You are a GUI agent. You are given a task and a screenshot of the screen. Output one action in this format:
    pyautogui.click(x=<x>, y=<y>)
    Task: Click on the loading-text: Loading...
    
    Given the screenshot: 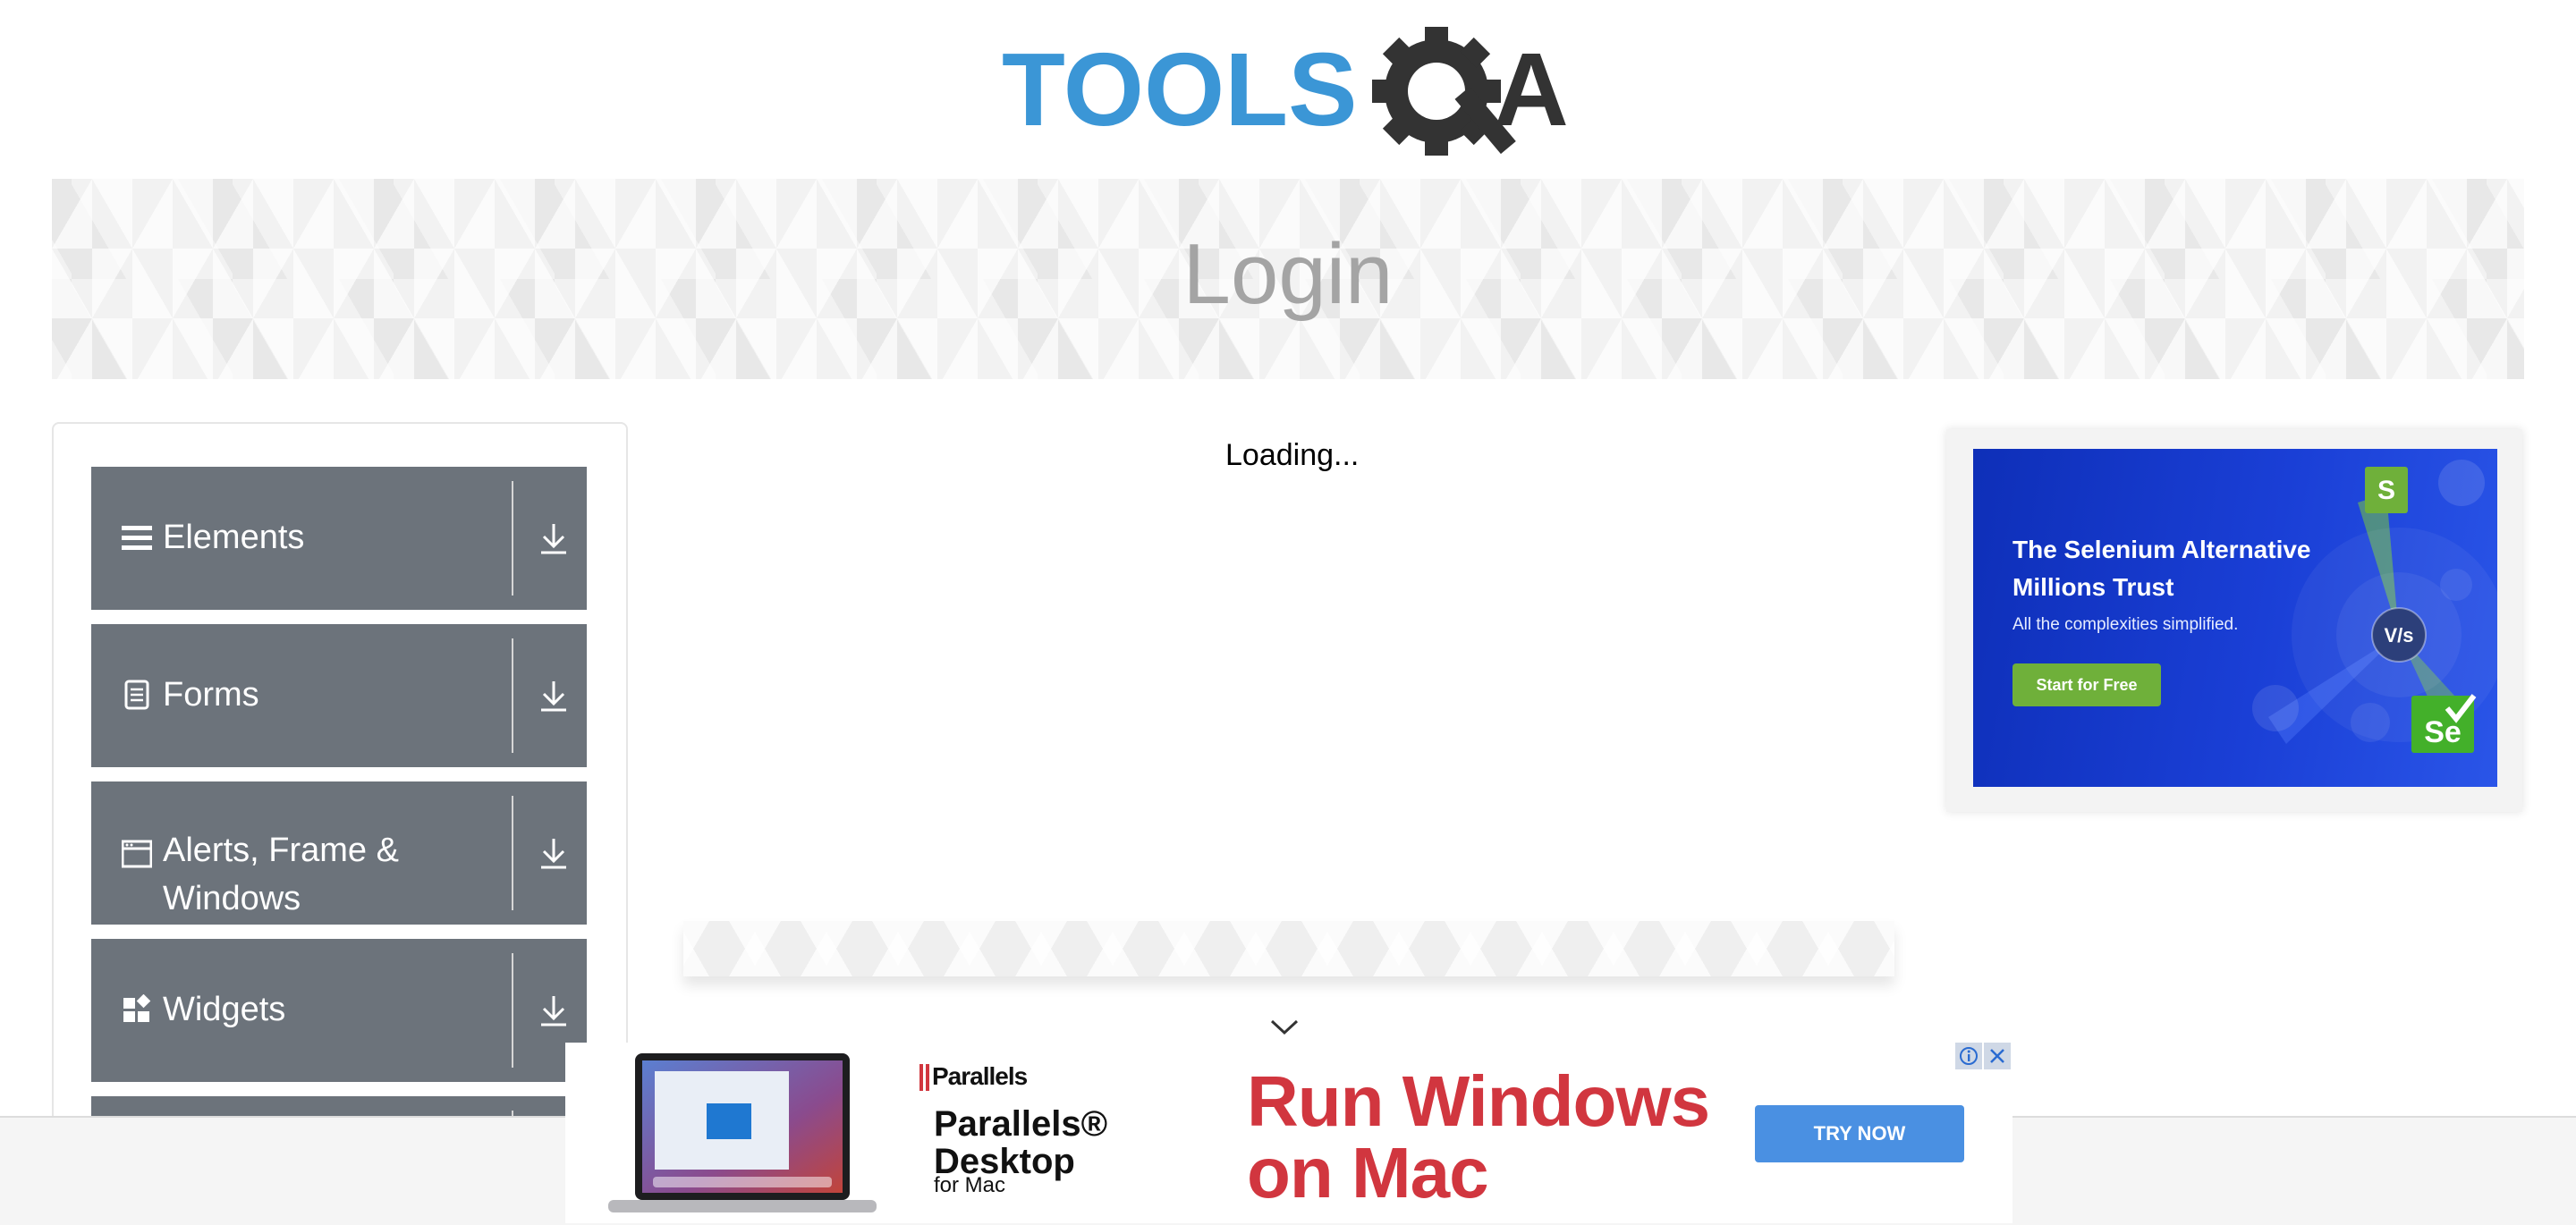 What is the action you would take?
    pyautogui.click(x=1292, y=455)
    